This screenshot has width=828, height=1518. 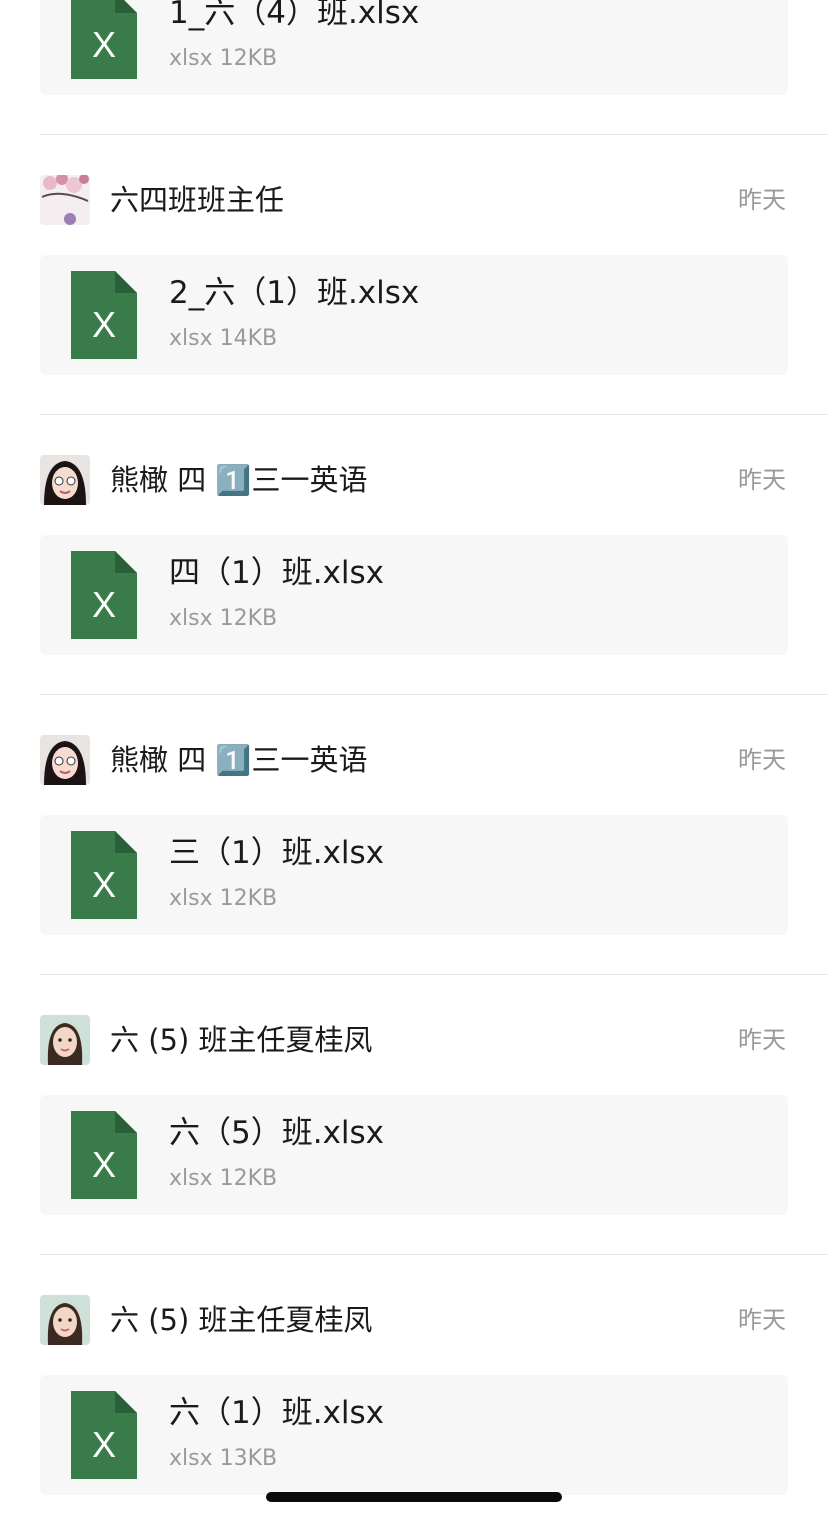 I want to click on file-name: 四（1）班.xlsx, so click(x=277, y=573).